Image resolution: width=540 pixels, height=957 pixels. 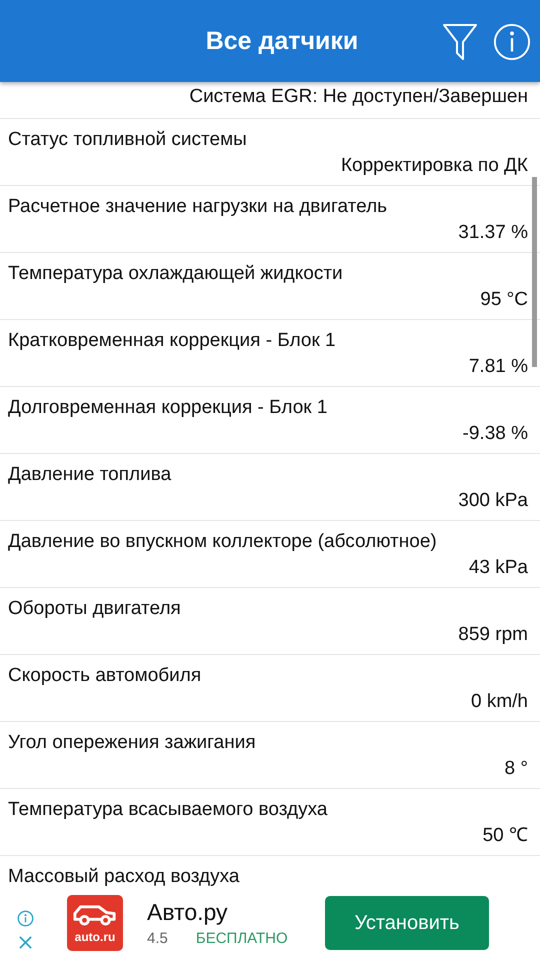 What do you see at coordinates (175, 274) in the screenshot?
I see `sensor-name: Температура охлаждающей жидкости` at bounding box center [175, 274].